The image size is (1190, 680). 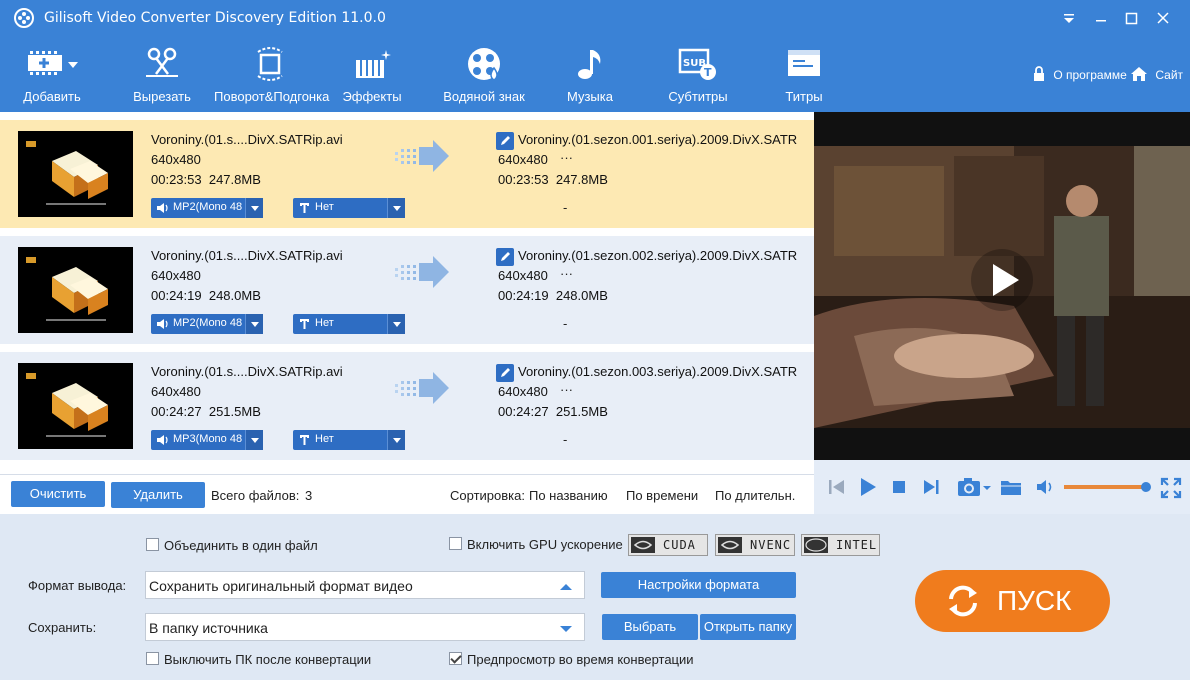 I want to click on volume-slider, so click(x=1107, y=487).